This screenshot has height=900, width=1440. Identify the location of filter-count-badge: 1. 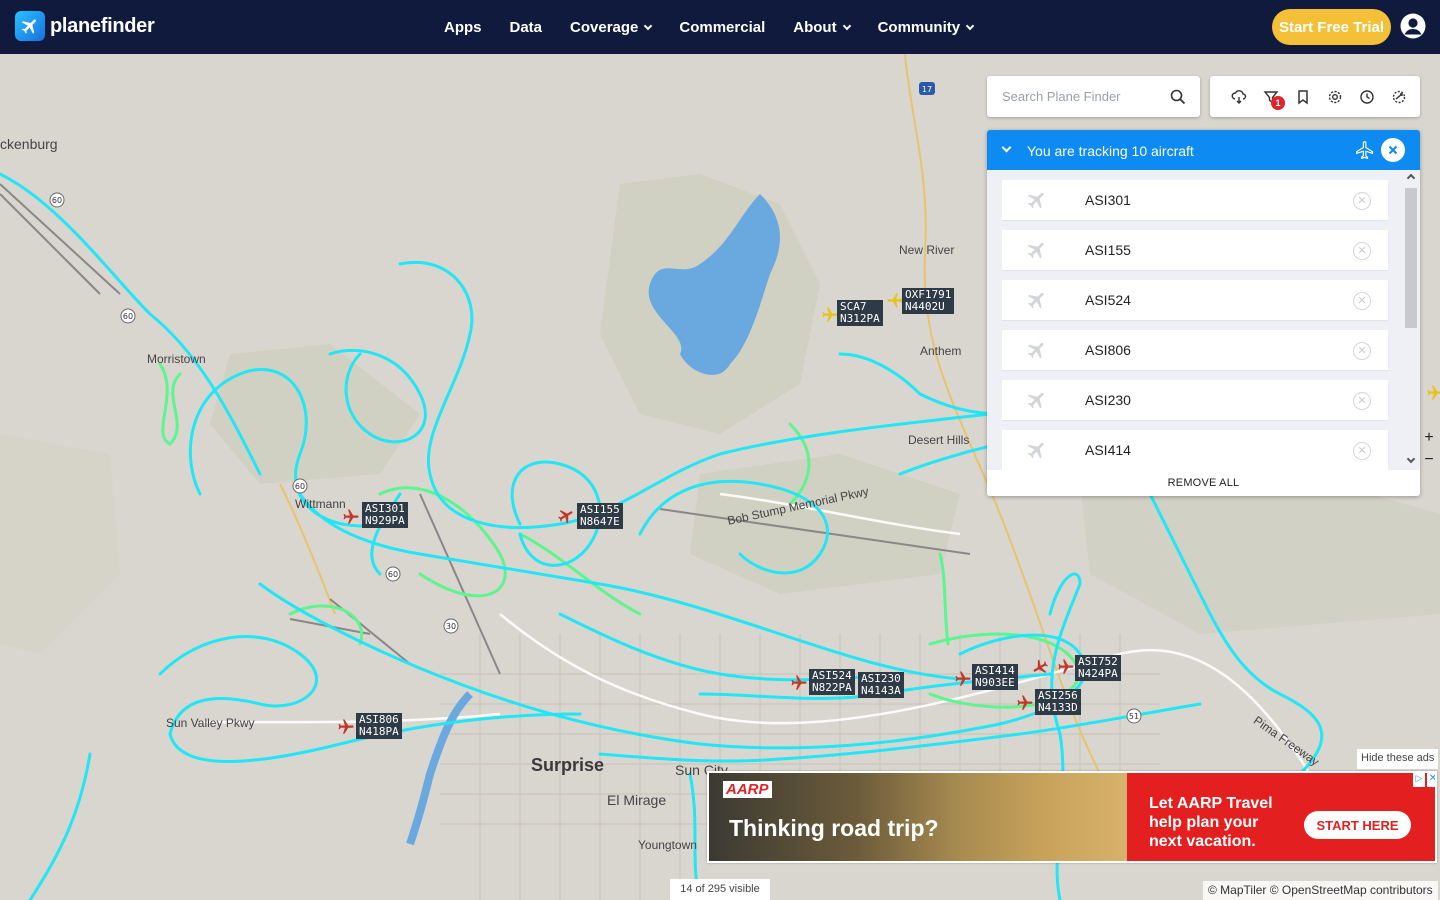
(1278, 102).